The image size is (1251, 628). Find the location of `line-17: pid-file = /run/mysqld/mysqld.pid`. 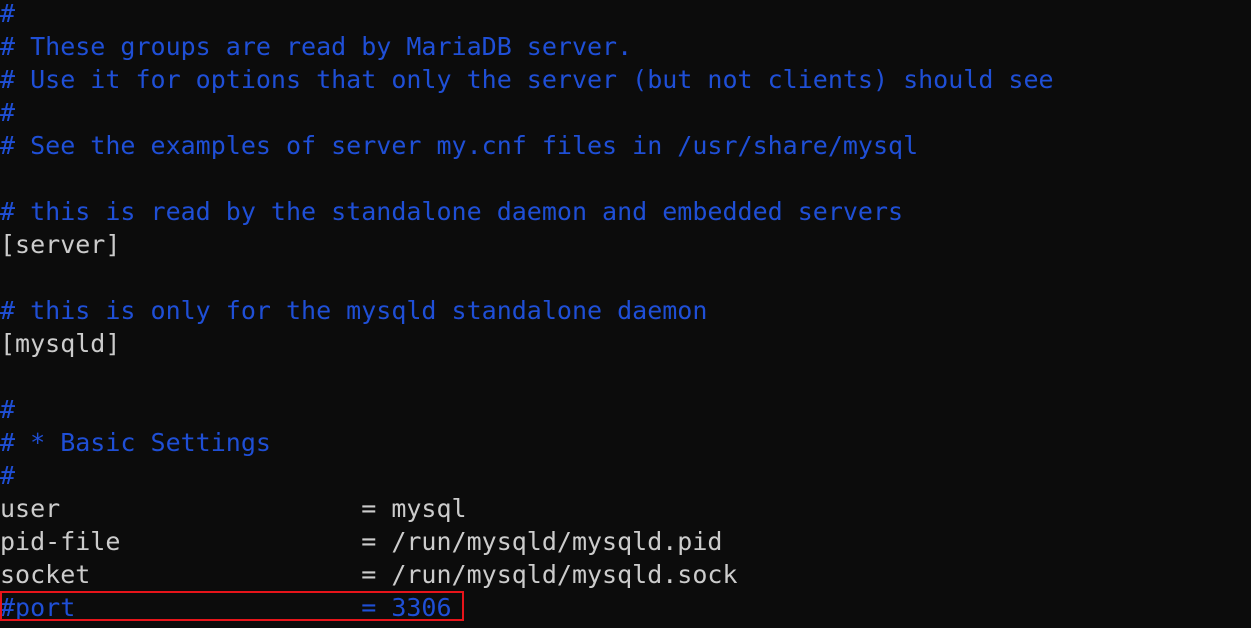

line-17: pid-file = /run/mysqld/mysqld.pid is located at coordinates (361, 541).